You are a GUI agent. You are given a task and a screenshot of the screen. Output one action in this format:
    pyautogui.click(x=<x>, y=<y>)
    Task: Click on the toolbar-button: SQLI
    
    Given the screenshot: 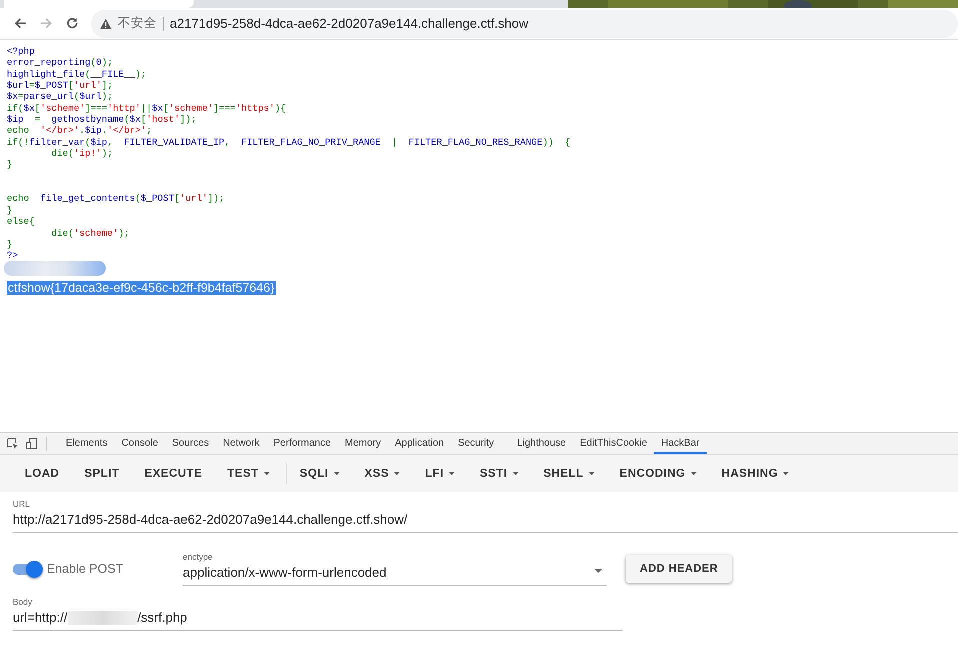 What is the action you would take?
    pyautogui.click(x=319, y=474)
    